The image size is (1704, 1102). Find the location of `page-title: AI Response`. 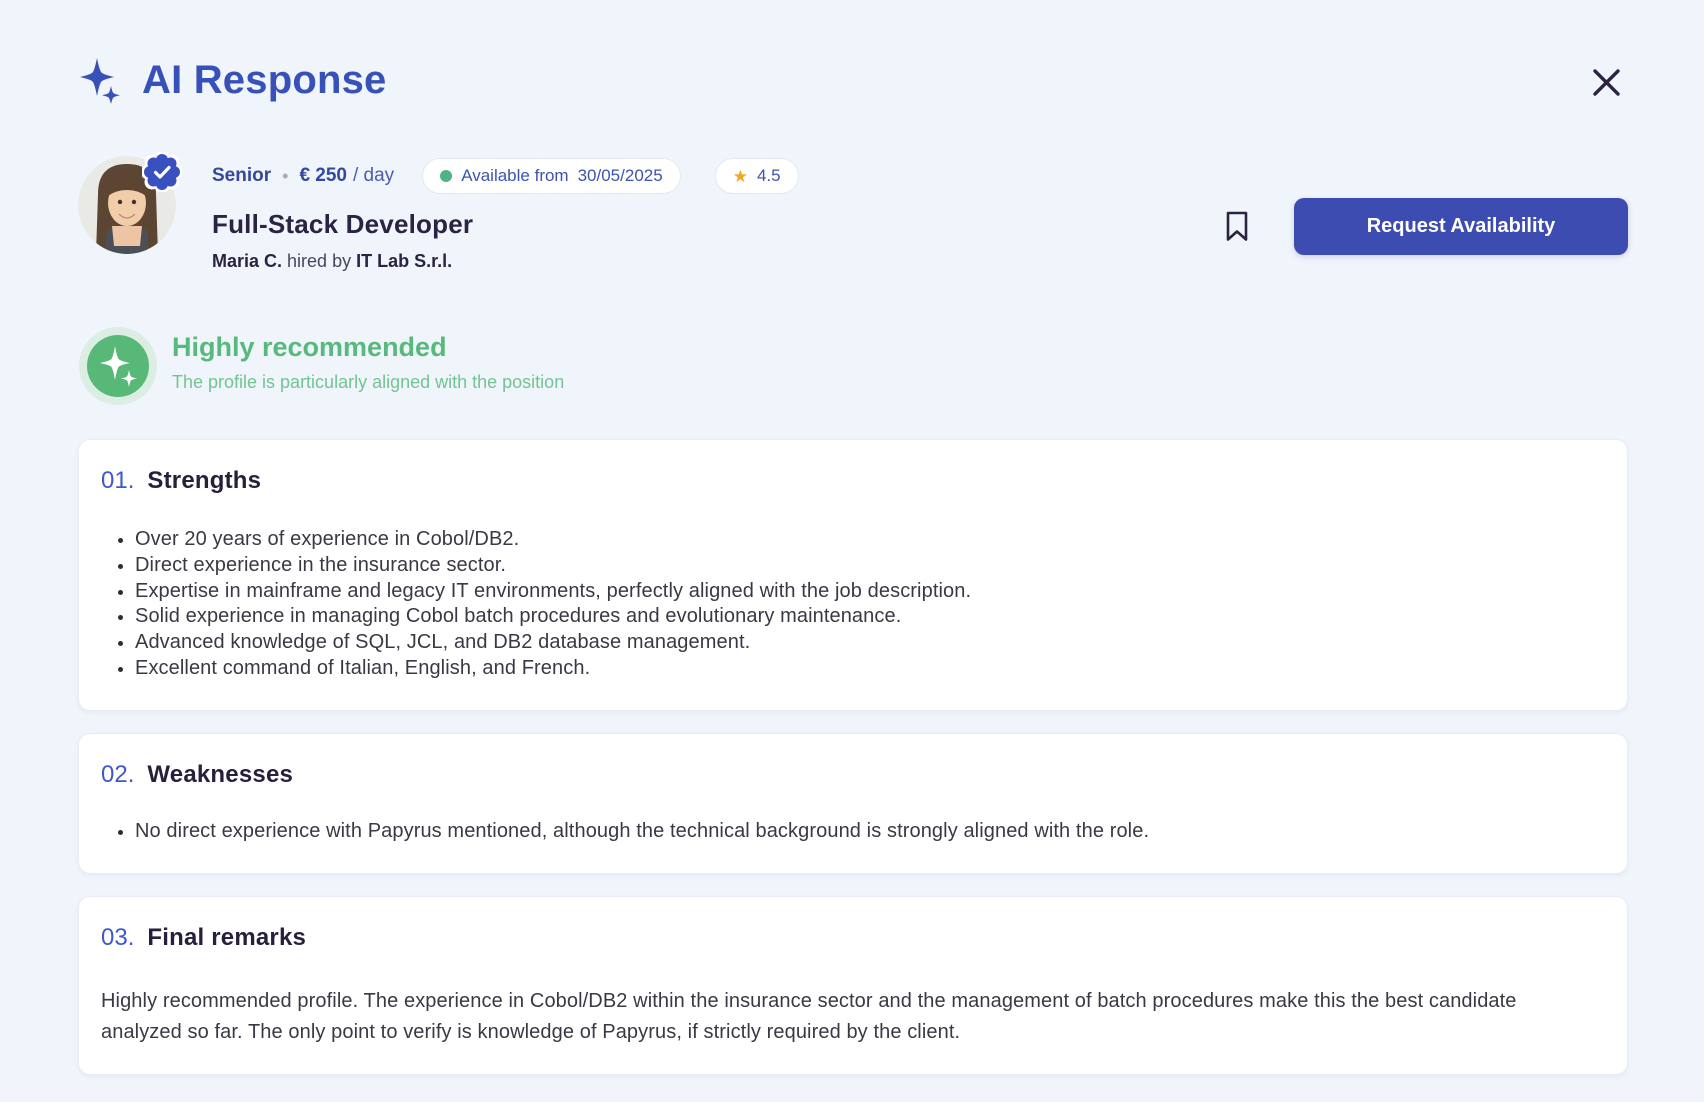

page-title: AI Response is located at coordinates (264, 79).